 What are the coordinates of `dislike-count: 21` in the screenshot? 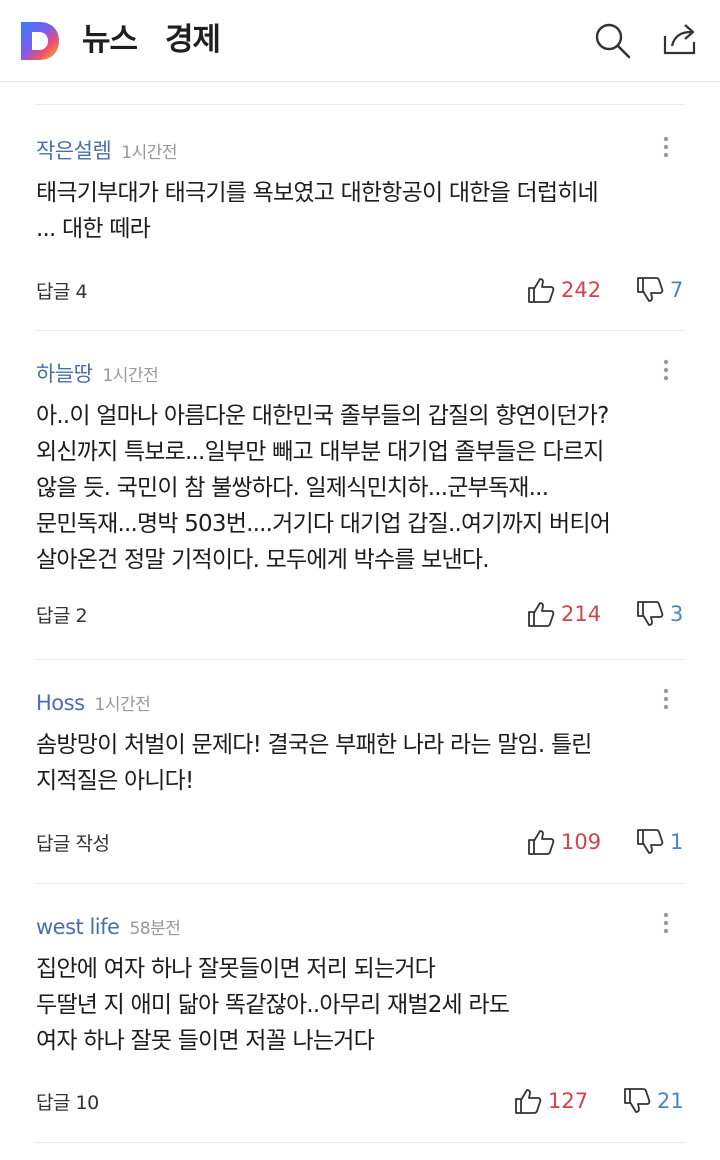 It's located at (670, 1101).